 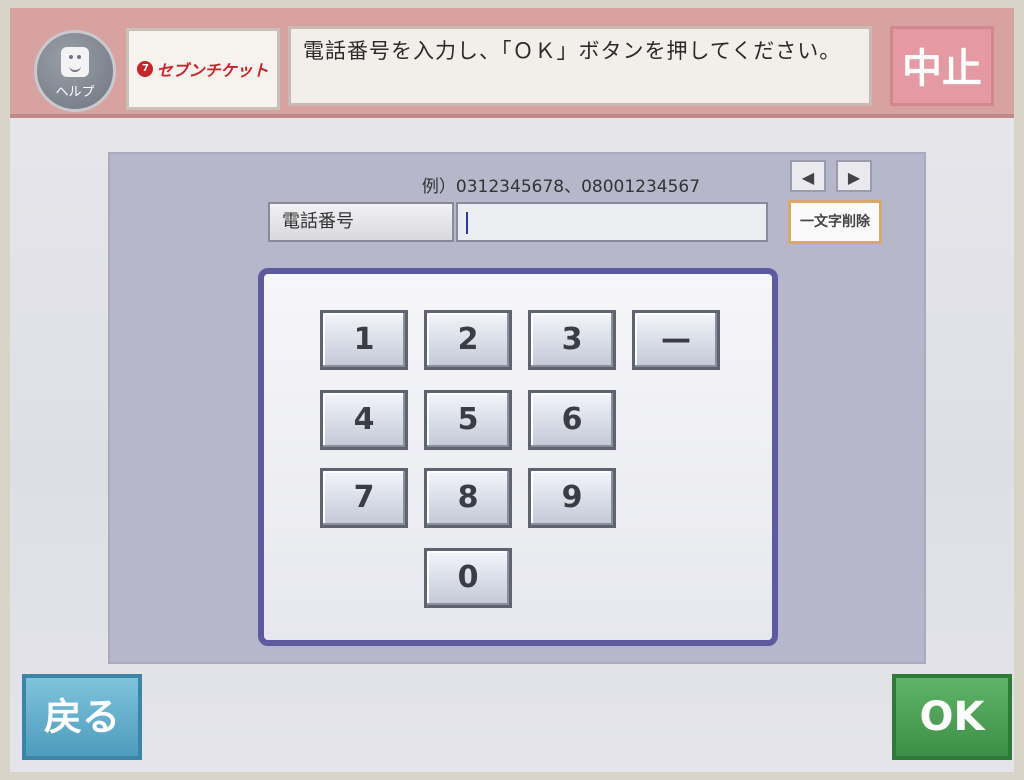 I want to click on arrow-right-icon: ▶, so click(x=854, y=176).